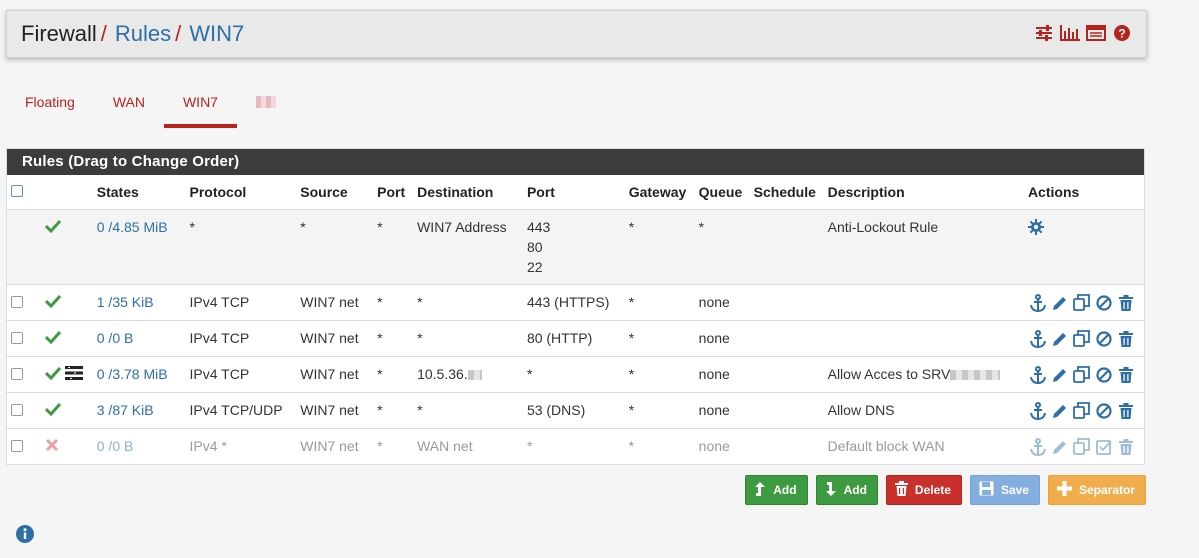  I want to click on description-value: Default block WAN, so click(886, 445).